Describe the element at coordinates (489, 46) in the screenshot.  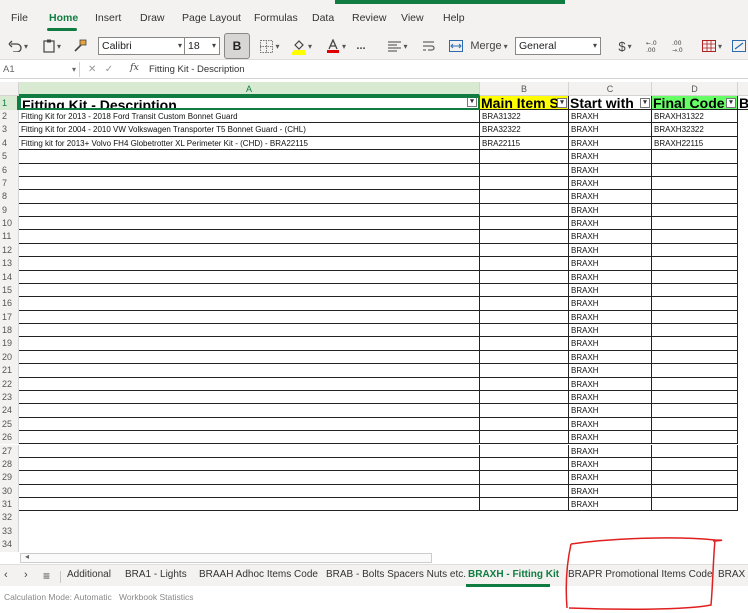
I see `merge-button: Merge ▾` at that location.